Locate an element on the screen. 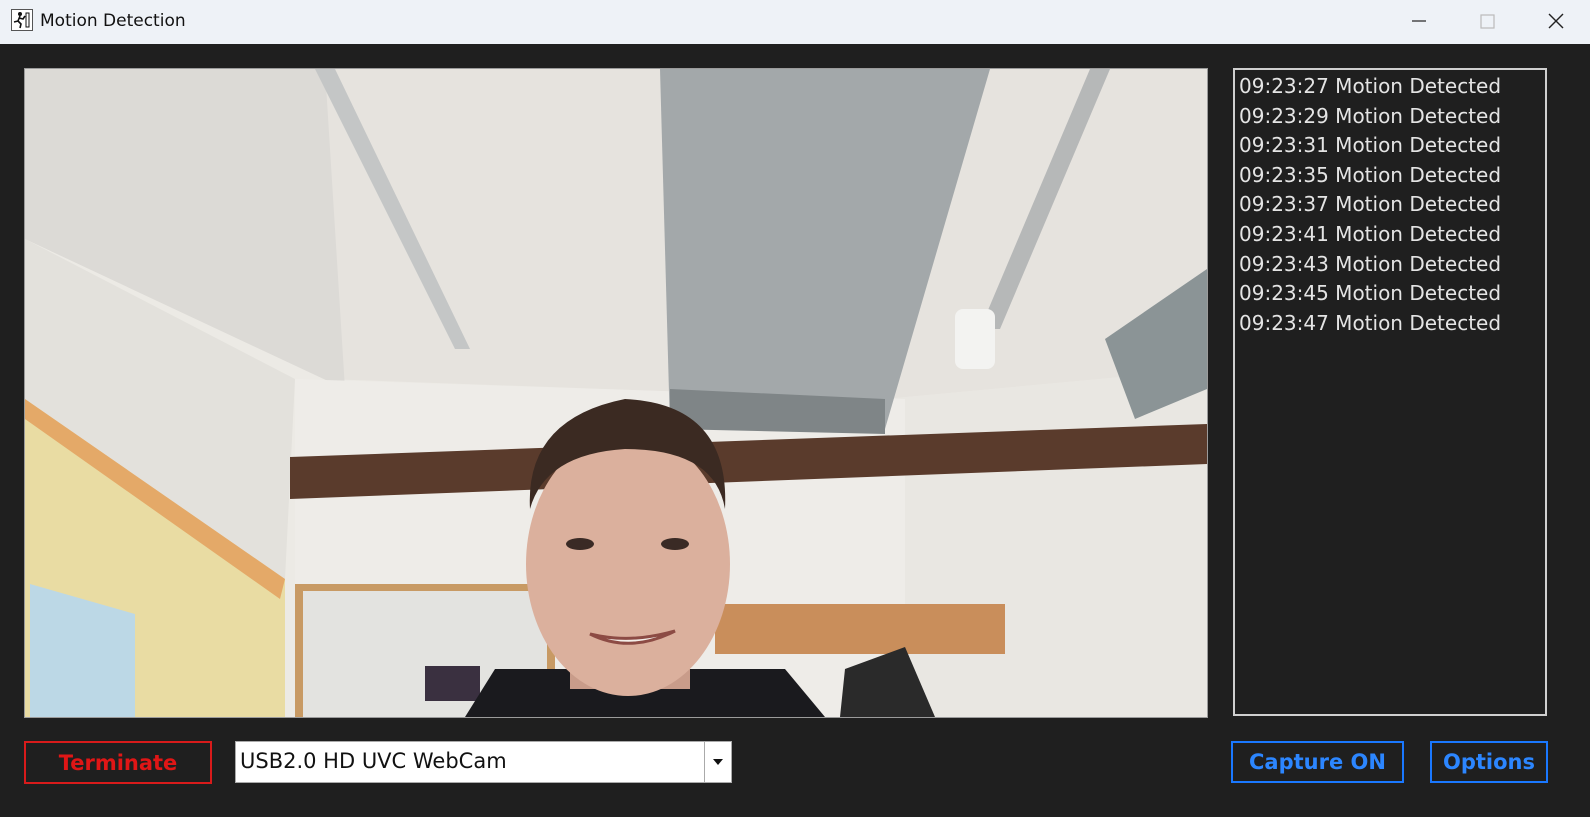  dropdown-arrow-icon is located at coordinates (718, 762).